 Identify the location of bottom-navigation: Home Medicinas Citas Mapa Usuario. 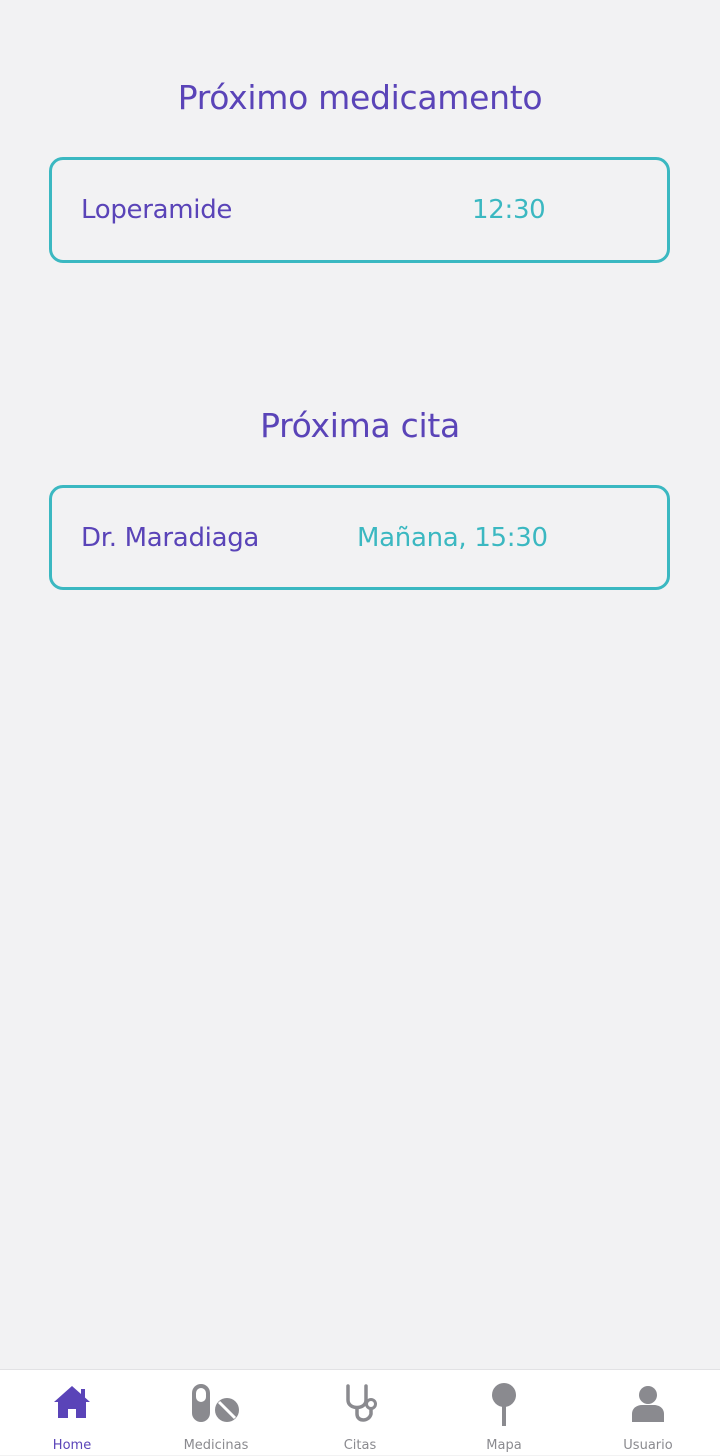
(360, 1412).